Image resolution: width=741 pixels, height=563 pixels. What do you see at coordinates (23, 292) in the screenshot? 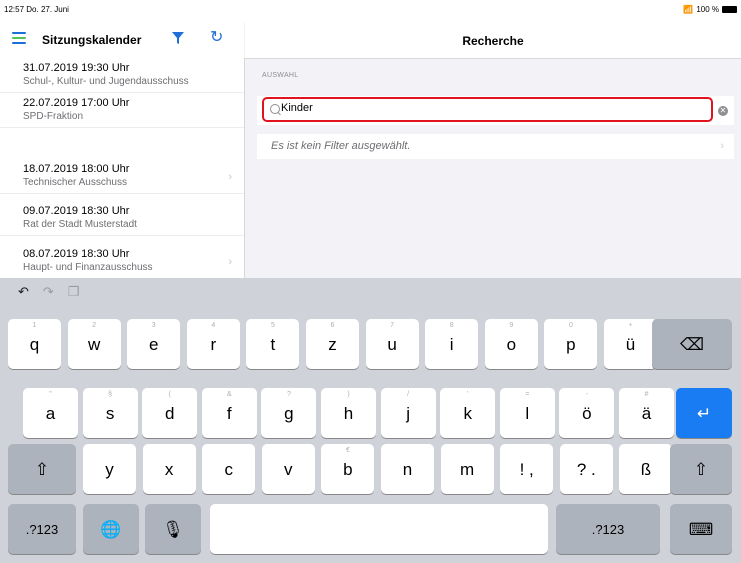
I see `undo-icon: ↶` at bounding box center [23, 292].